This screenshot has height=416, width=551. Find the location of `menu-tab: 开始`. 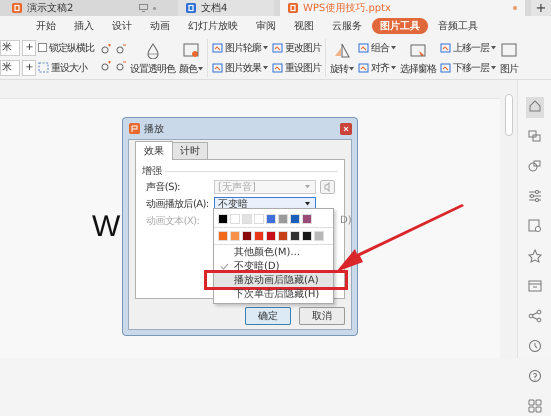

menu-tab: 开始 is located at coordinates (46, 26).